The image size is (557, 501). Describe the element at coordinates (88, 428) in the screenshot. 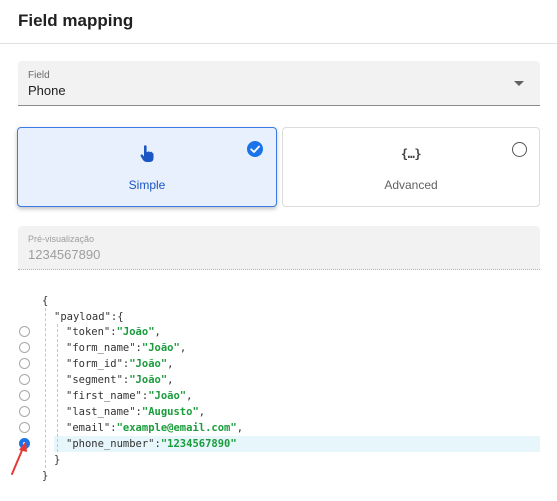

I see `json-key: "email"` at that location.